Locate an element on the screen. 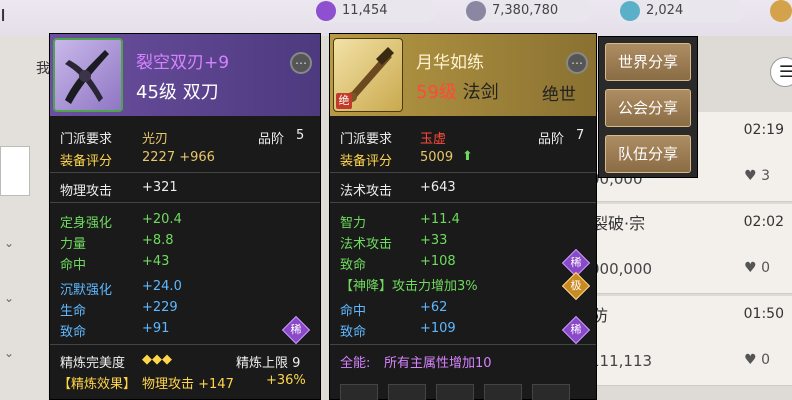 The height and width of the screenshot is (400, 792). stat-value: +643 is located at coordinates (438, 187).